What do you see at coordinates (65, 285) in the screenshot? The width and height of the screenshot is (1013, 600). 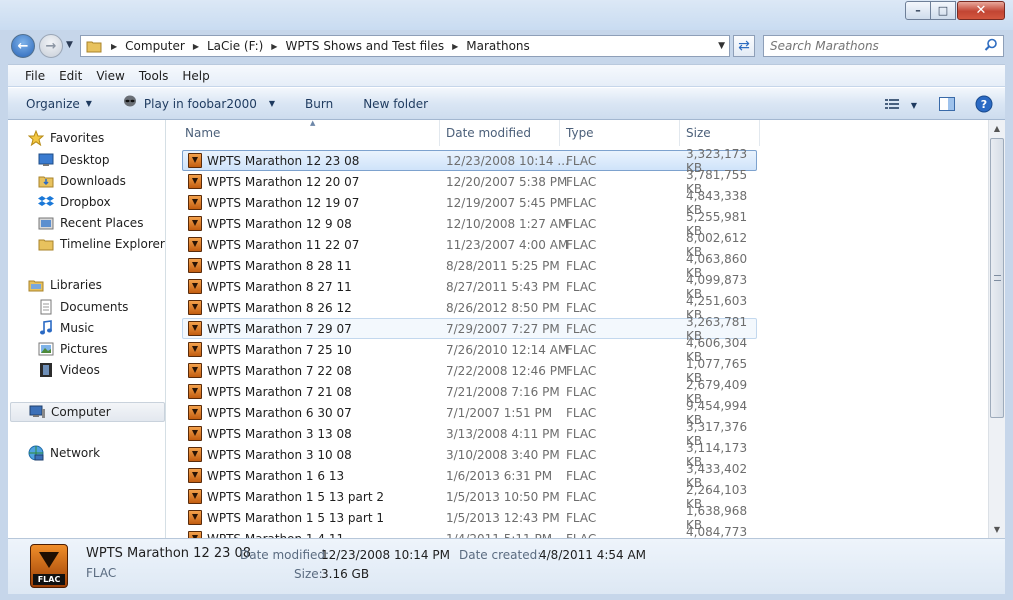 I see `nav-libraries: Libraries` at bounding box center [65, 285].